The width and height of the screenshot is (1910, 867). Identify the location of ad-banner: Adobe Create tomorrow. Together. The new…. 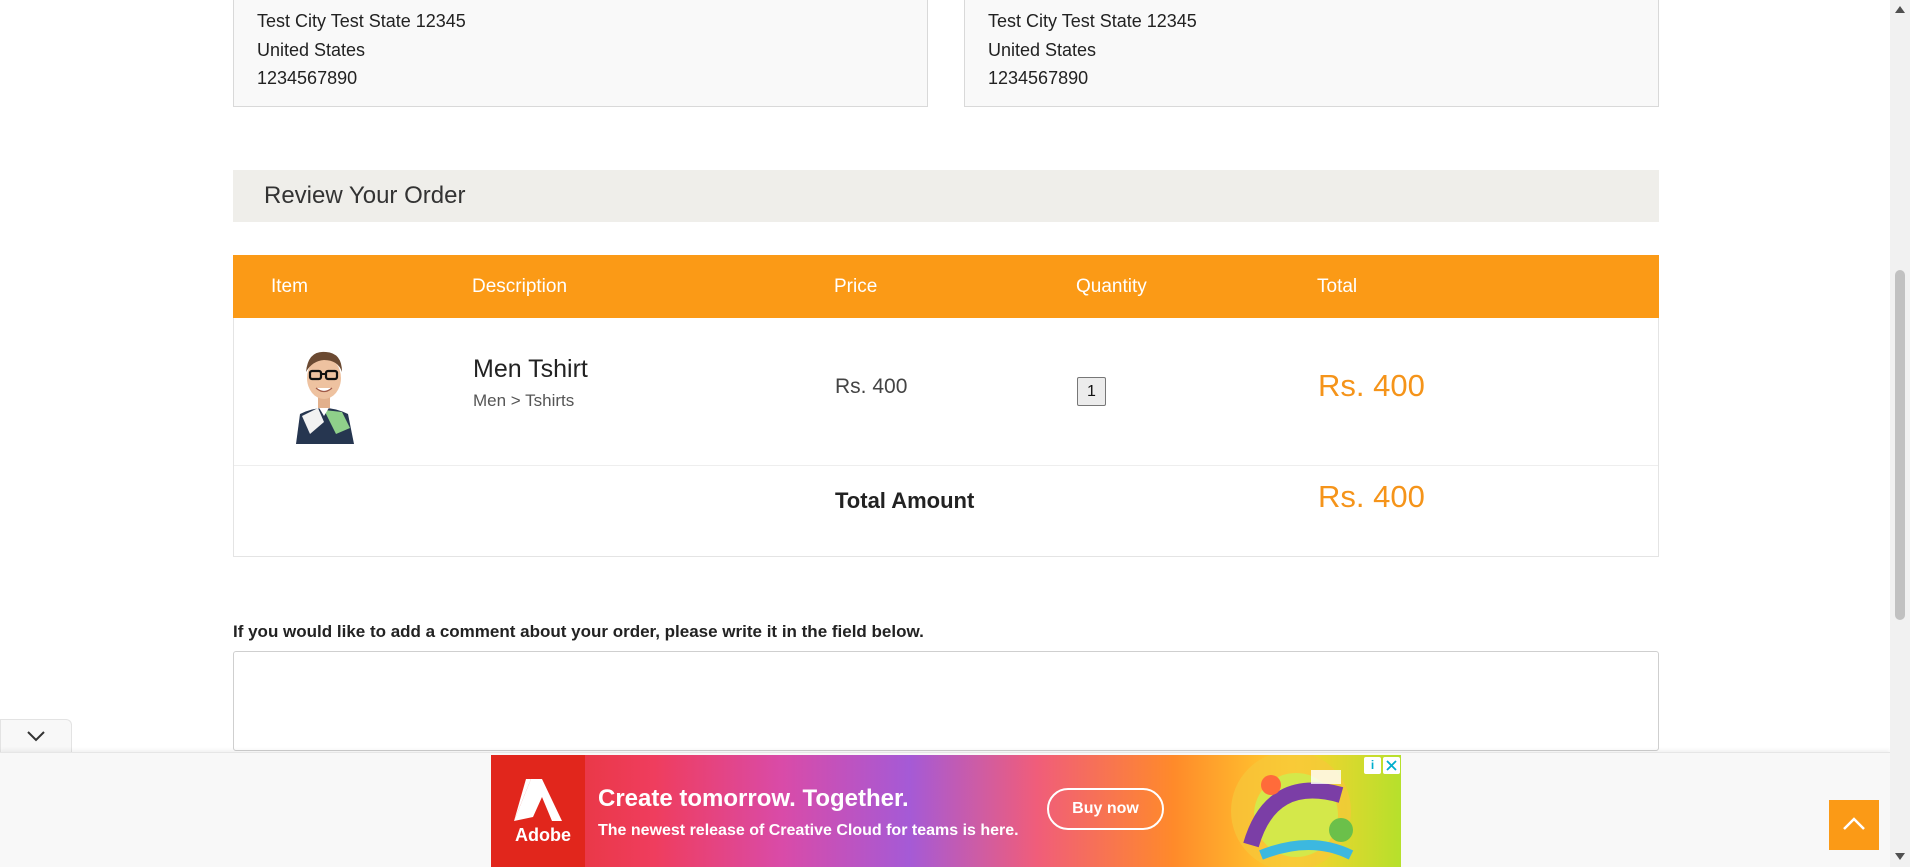
(946, 811).